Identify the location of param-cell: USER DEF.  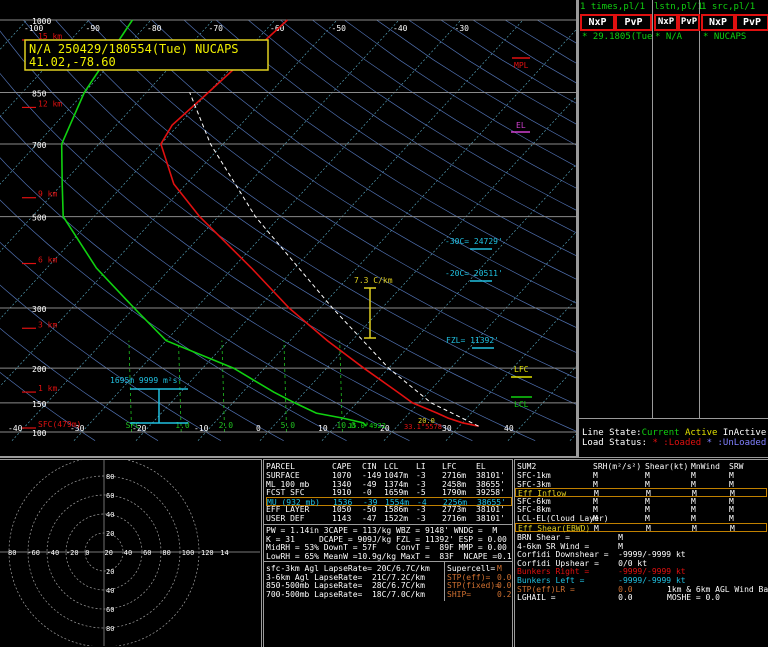
(285, 518).